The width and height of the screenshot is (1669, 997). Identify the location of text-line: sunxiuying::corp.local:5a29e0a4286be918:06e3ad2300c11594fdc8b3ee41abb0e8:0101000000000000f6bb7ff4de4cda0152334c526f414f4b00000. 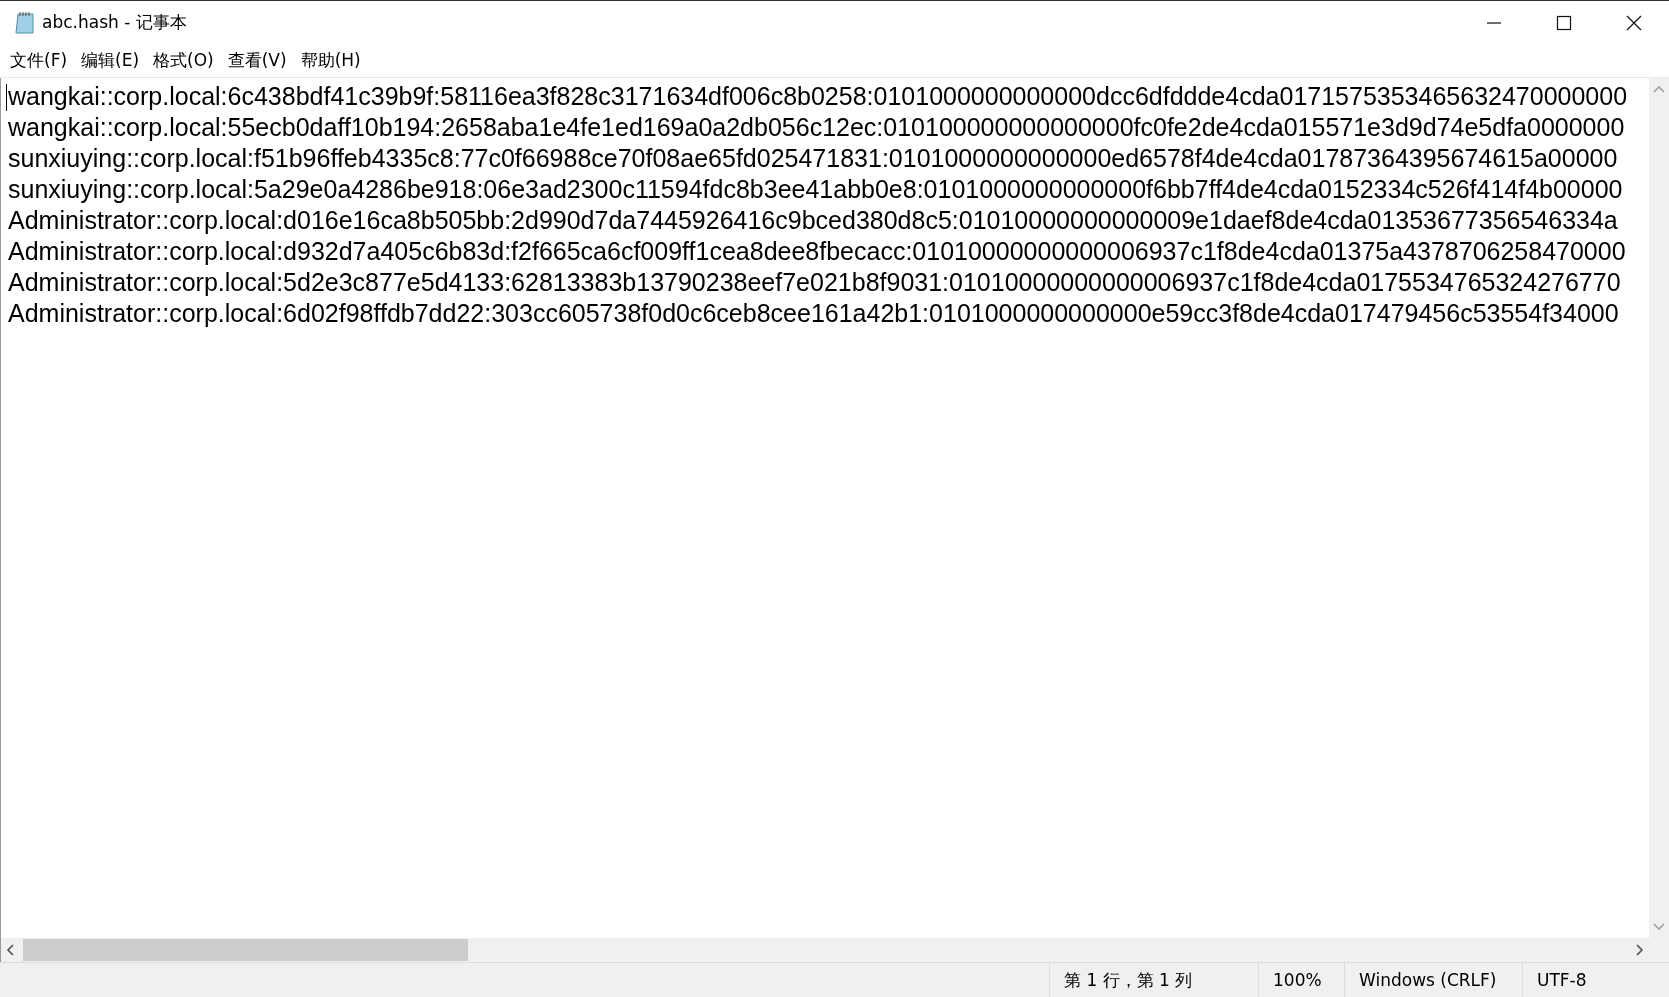
(815, 189).